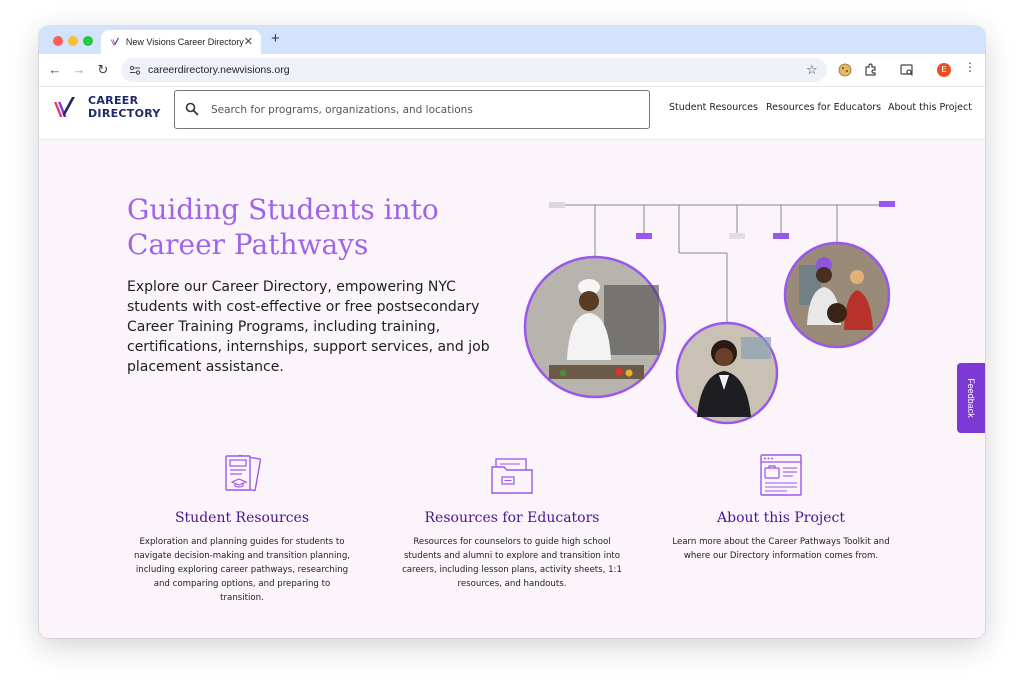 The width and height of the screenshot is (1024, 691). Describe the element at coordinates (930, 107) in the screenshot. I see `nav-about-this-project: About this Project` at that location.